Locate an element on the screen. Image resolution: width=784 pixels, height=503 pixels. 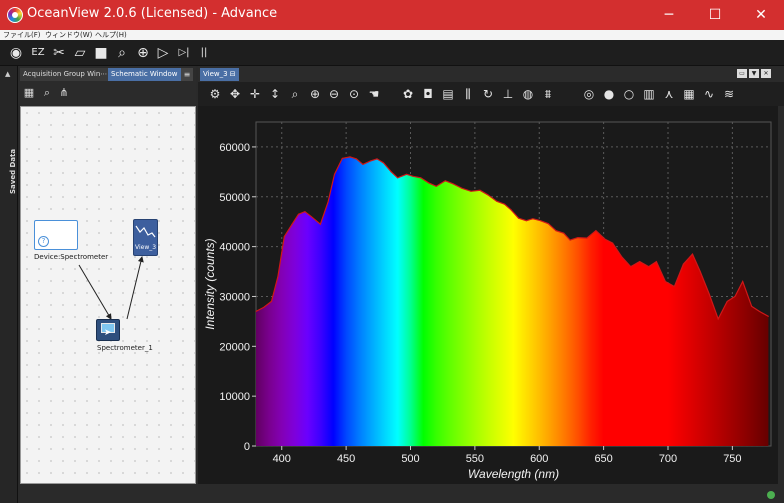
tools-icon: ✂ is located at coordinates (59, 53).